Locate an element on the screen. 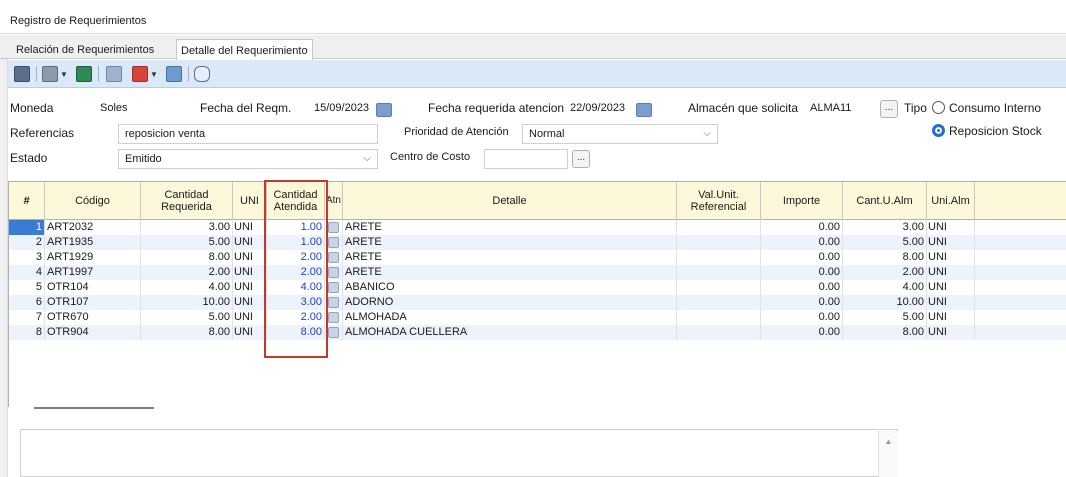  cell-detalle: ARETE is located at coordinates (510, 242).